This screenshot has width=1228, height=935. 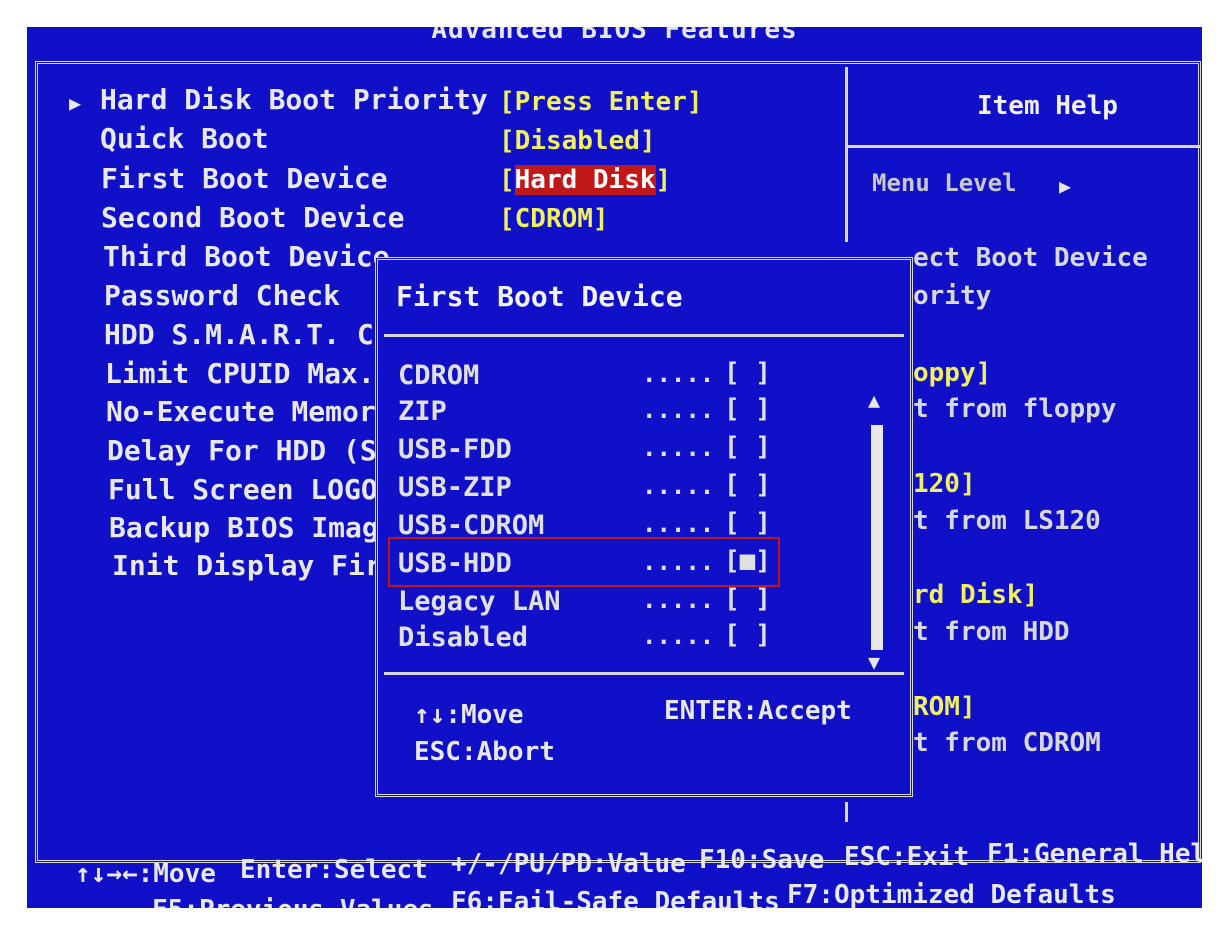 What do you see at coordinates (762, 860) in the screenshot?
I see `key-hint-save: F10:Save` at bounding box center [762, 860].